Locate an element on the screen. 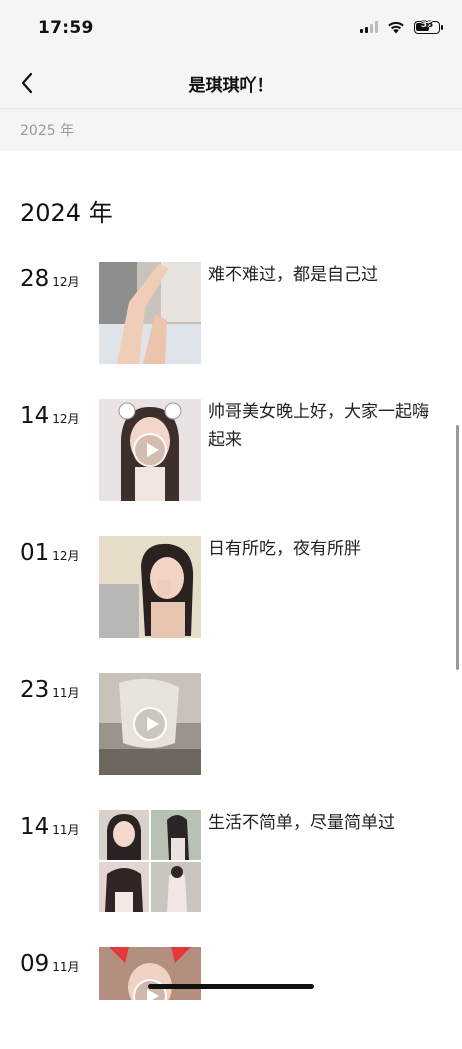 This screenshot has width=462, height=1049. moment-post: 23 11月 is located at coordinates (220, 724).